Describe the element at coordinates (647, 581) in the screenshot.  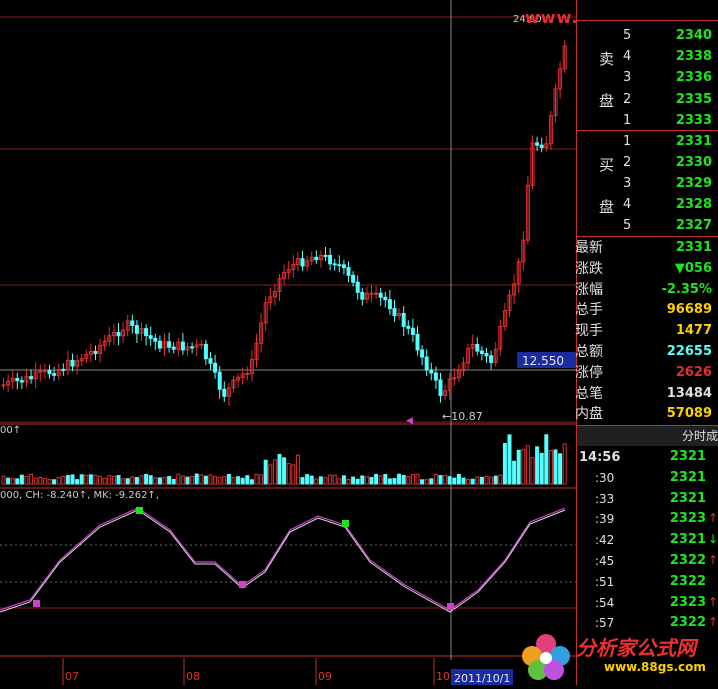
I see `tick-row: :51 2322` at that location.